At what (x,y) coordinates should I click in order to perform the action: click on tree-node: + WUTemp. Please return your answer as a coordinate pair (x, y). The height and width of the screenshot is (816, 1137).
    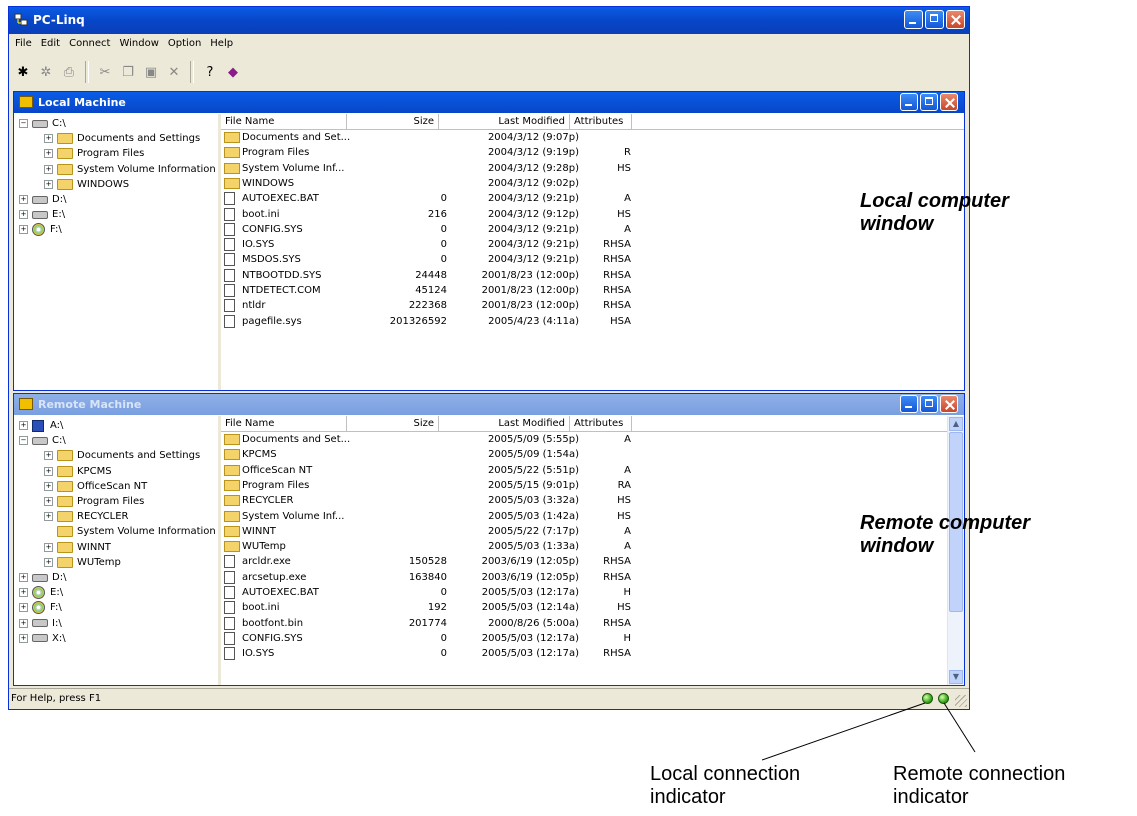
    Looking at the image, I should click on (82, 562).